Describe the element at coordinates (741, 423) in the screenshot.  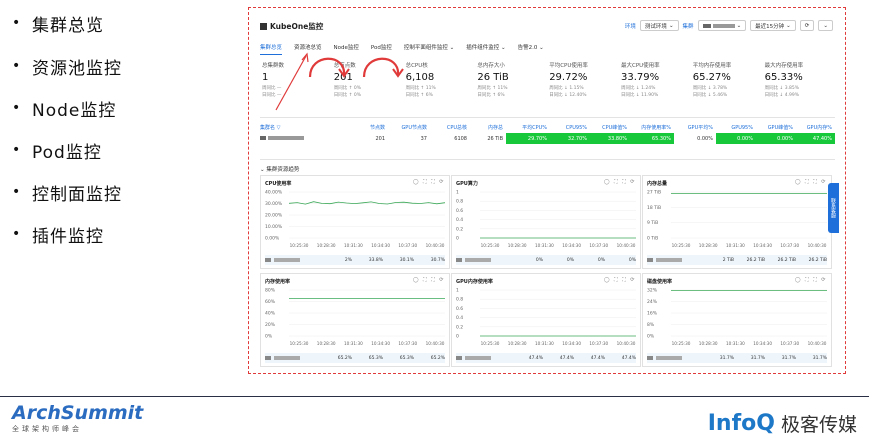
I see `infoq-wordmark: InfoQ` at that location.